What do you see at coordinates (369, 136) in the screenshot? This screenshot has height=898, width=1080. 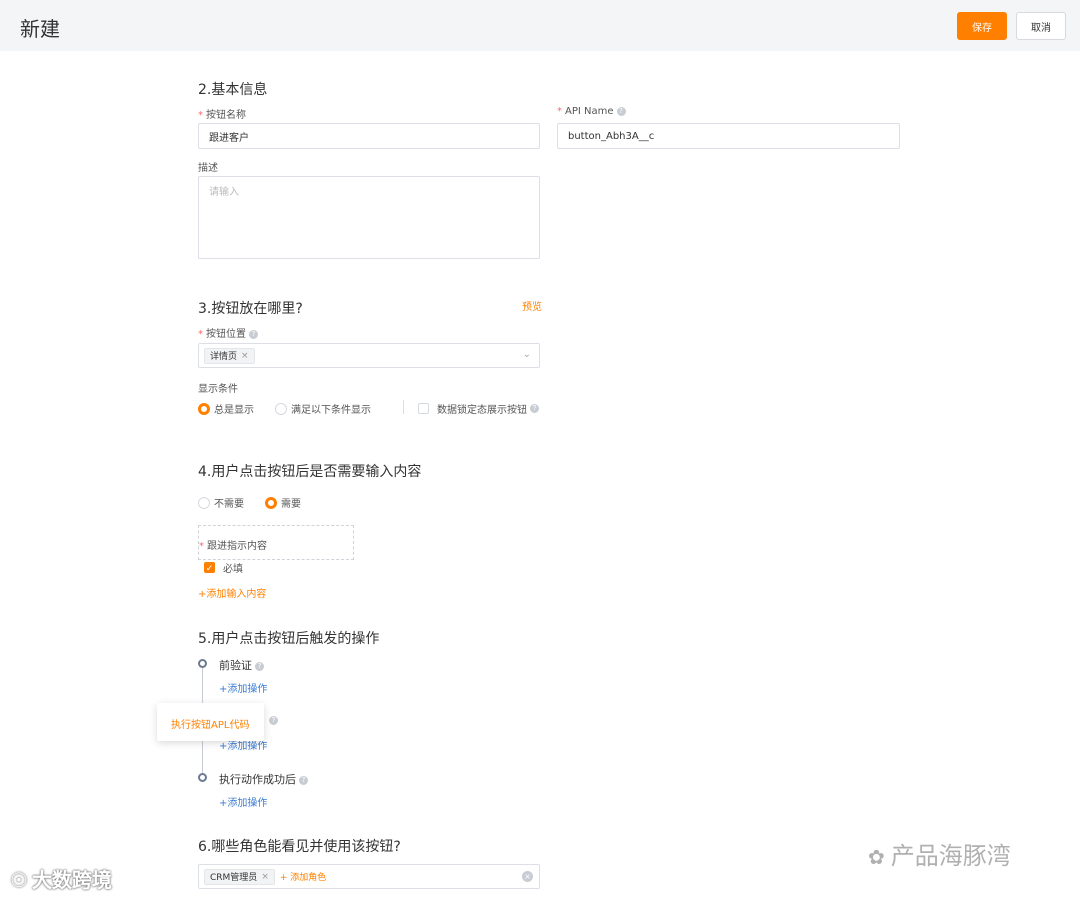 I see `button-name-input: 跟进客户` at bounding box center [369, 136].